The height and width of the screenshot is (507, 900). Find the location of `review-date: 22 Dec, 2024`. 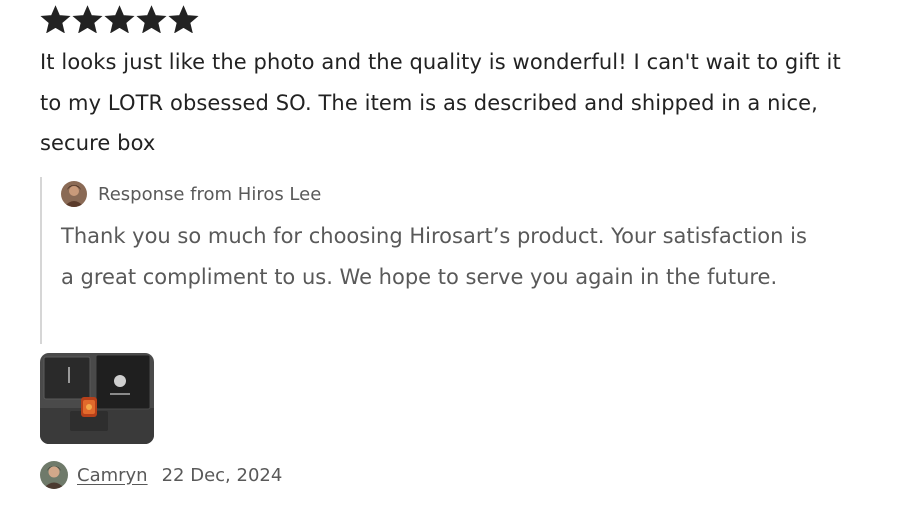

review-date: 22 Dec, 2024 is located at coordinates (222, 475).